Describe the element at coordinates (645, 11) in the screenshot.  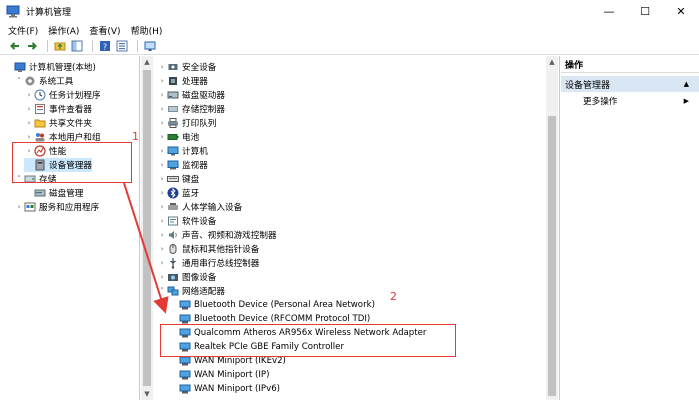
I see `maximize-button: ☐` at that location.